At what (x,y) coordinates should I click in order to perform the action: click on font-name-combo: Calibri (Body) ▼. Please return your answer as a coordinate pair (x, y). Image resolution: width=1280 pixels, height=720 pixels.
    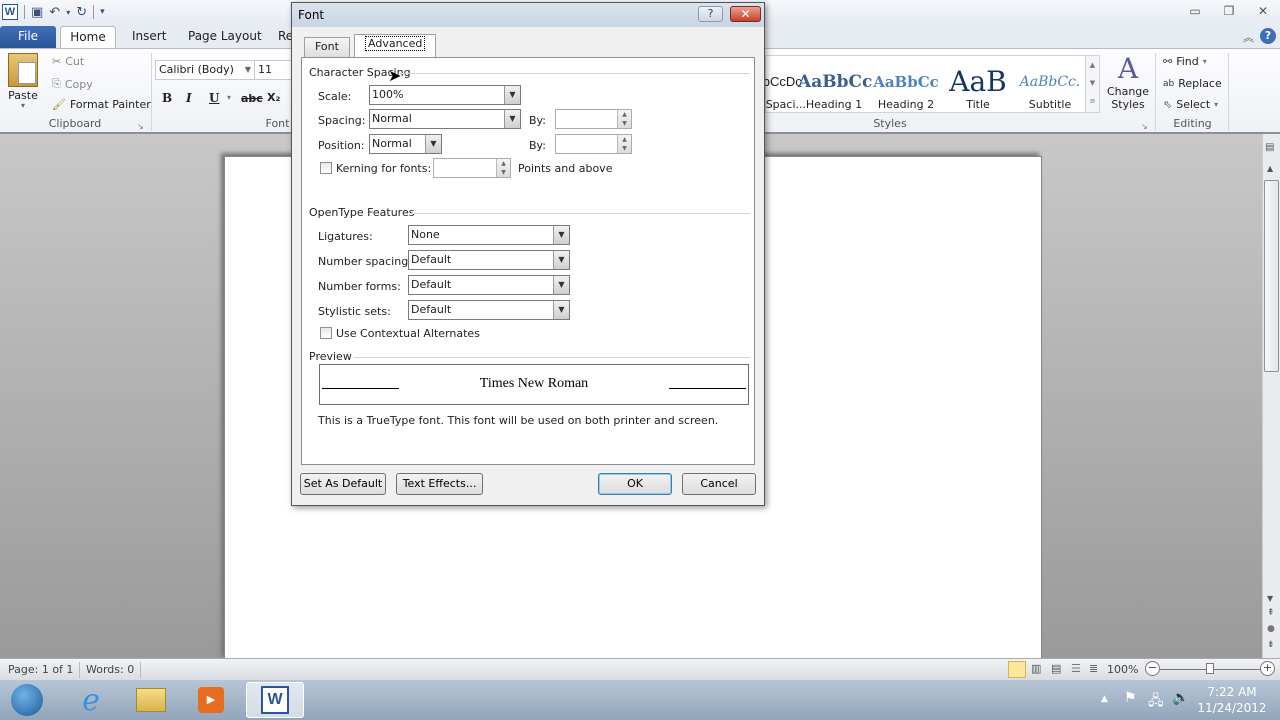
    Looking at the image, I should click on (205, 70).